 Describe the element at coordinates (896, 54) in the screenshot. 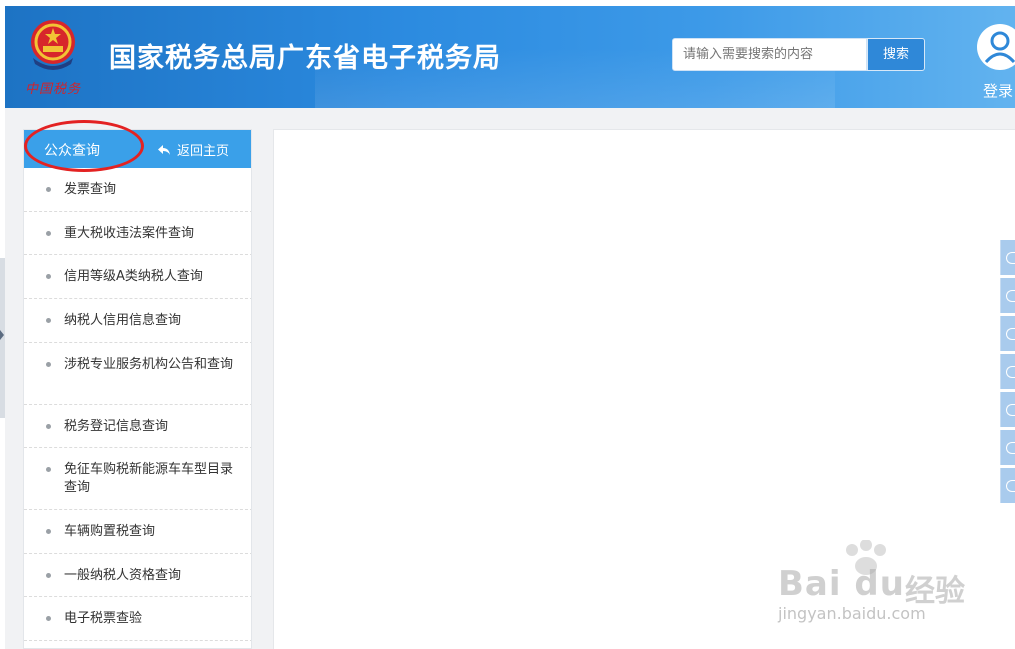

I see `search-button: 搜索` at that location.